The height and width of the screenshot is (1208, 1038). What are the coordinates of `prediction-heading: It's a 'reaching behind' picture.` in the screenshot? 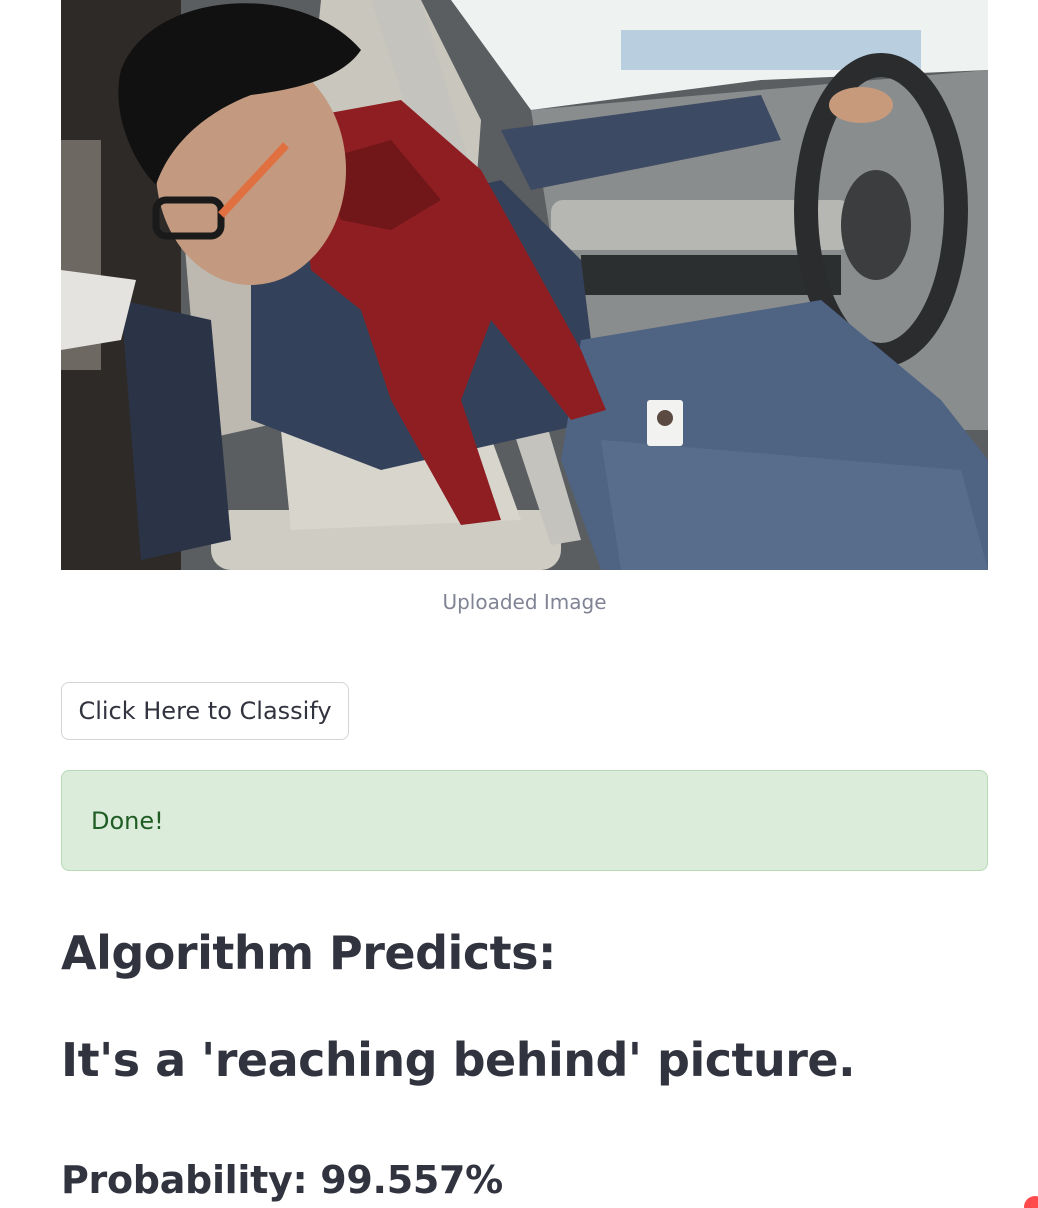 It's located at (458, 1060).